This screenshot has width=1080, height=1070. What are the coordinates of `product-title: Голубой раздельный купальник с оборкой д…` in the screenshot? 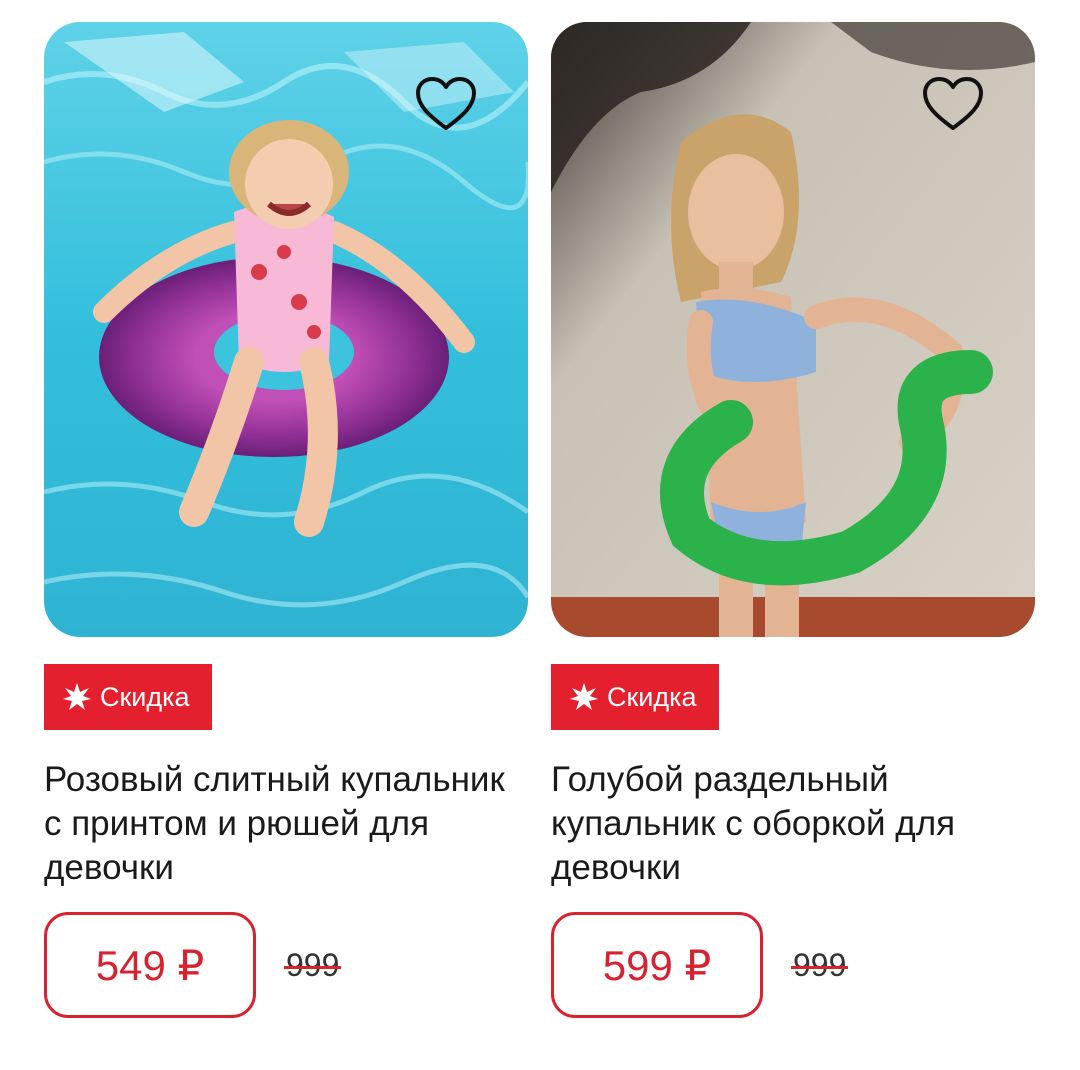 It's located at (786, 824).